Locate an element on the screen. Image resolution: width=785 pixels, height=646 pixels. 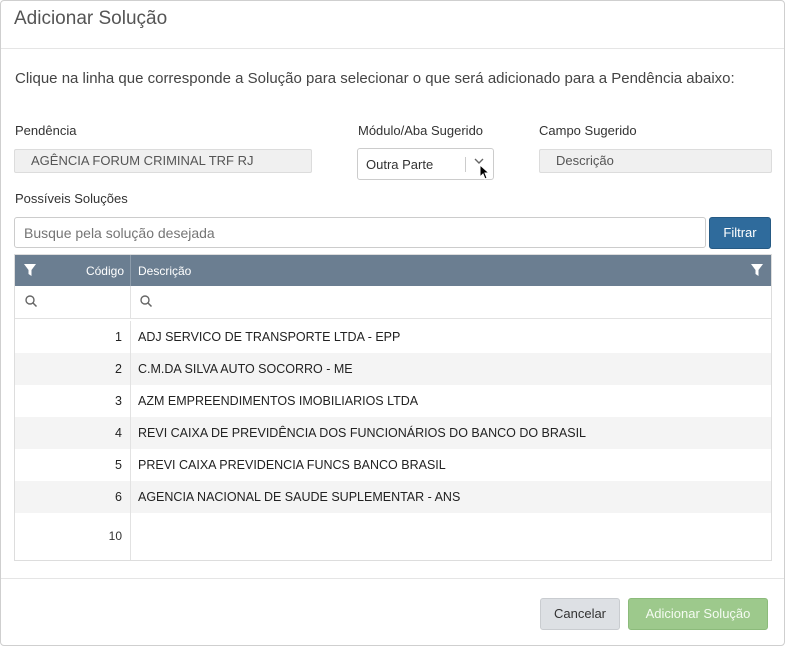
row-code: 6 is located at coordinates (73, 497).